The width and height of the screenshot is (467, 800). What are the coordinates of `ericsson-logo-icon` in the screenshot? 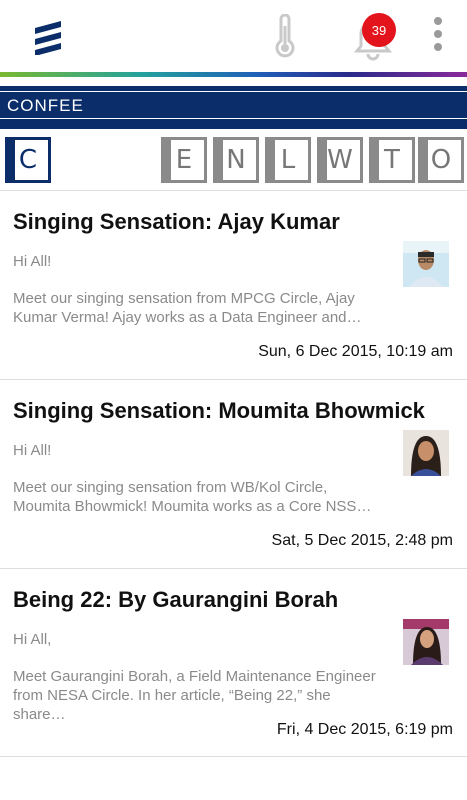 It's located at (48, 36).